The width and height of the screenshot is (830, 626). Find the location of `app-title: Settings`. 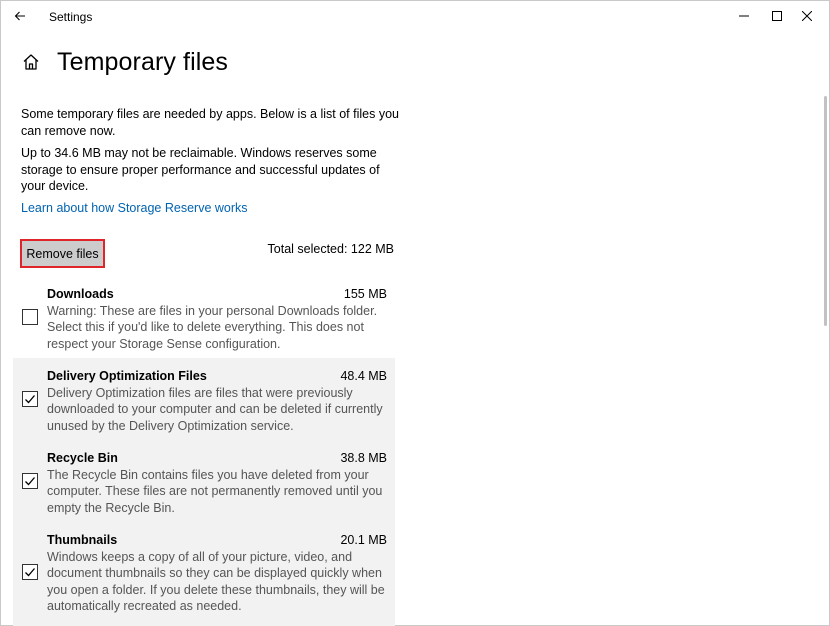

app-title: Settings is located at coordinates (71, 17).